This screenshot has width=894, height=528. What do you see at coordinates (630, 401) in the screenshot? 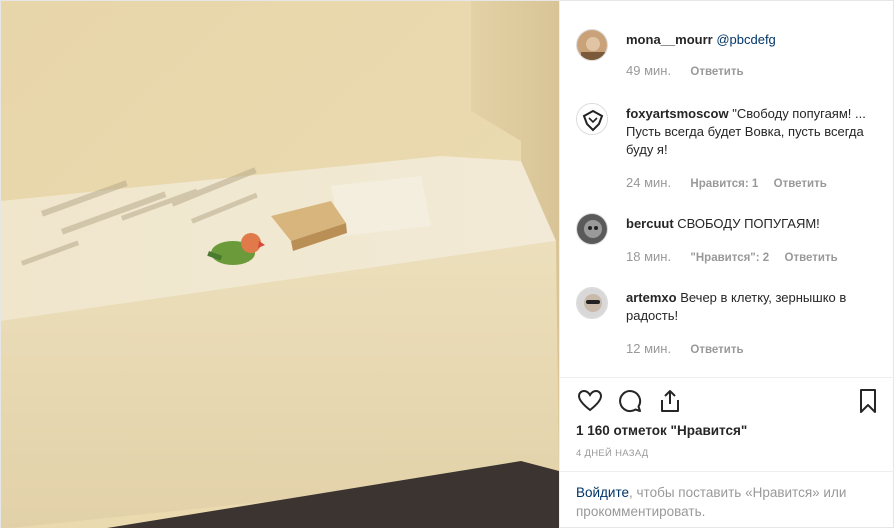
I see `comment-icon` at bounding box center [630, 401].